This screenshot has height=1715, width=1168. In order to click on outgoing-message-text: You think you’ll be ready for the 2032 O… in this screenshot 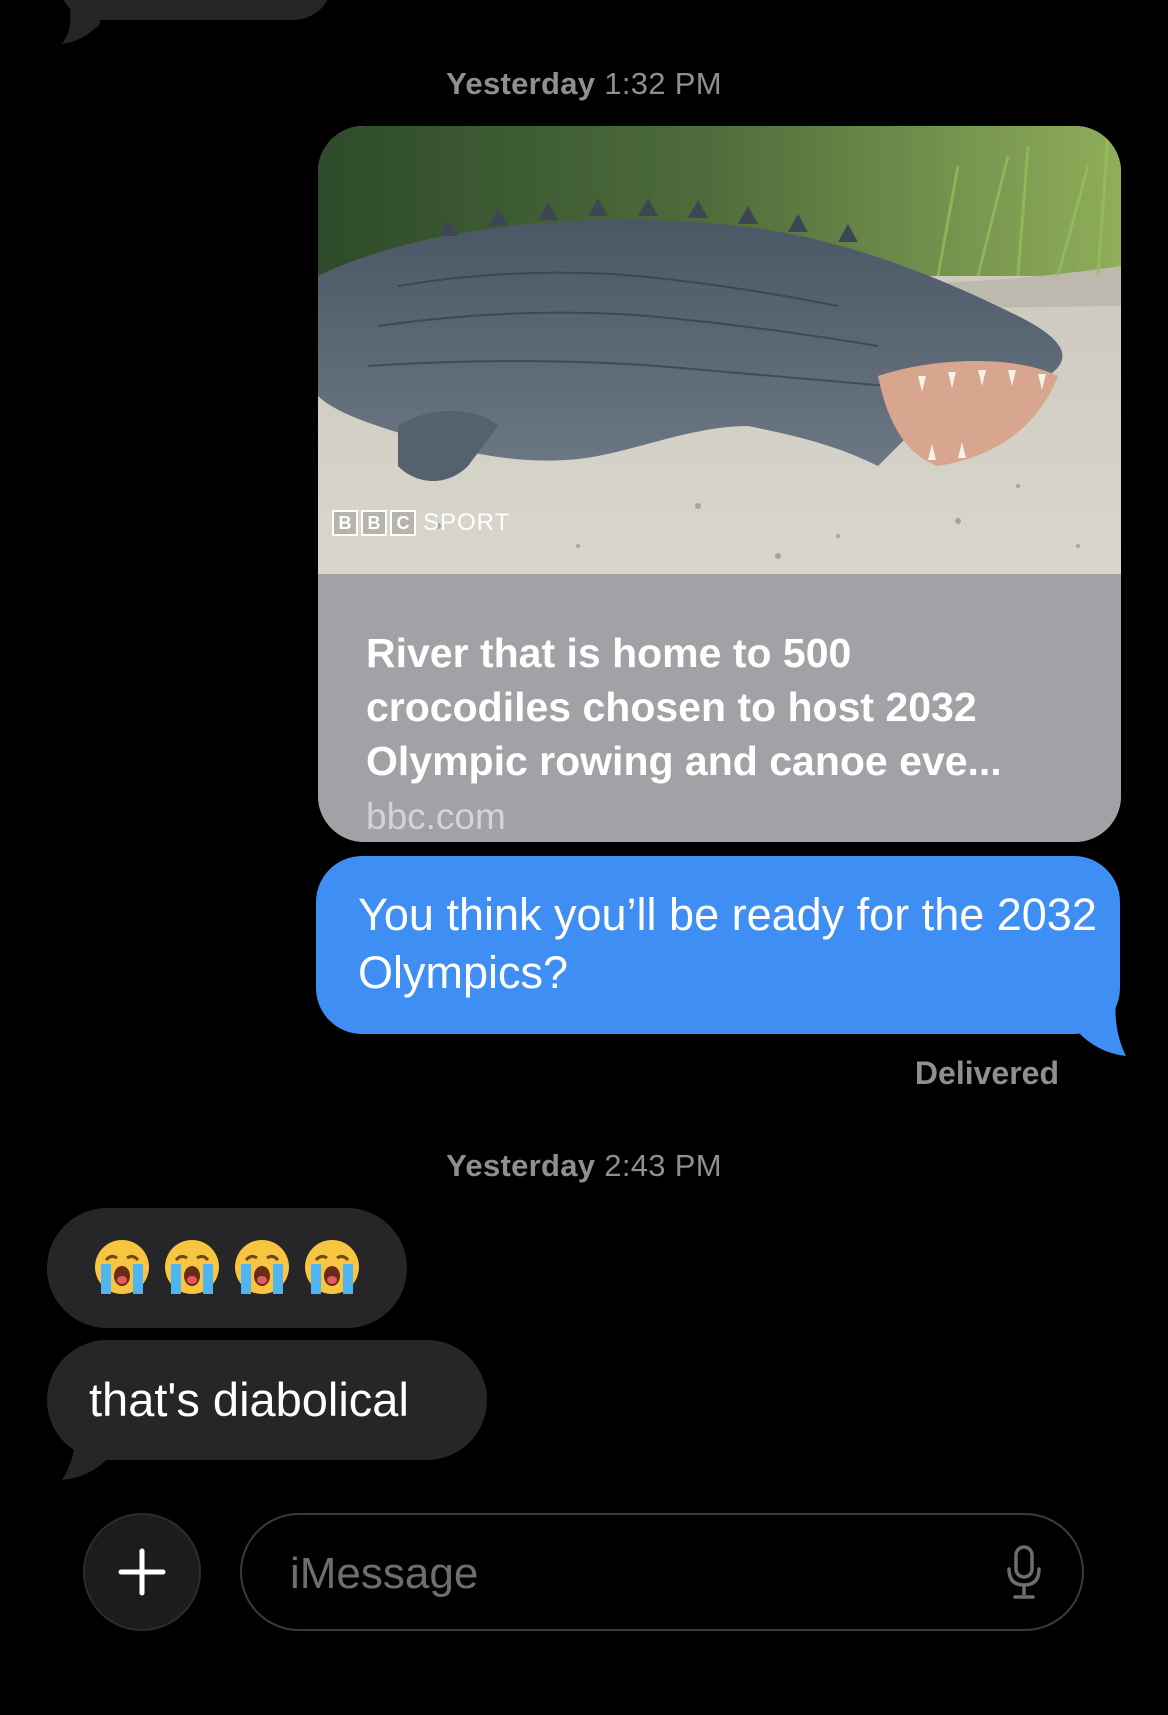, I will do `click(727, 943)`.